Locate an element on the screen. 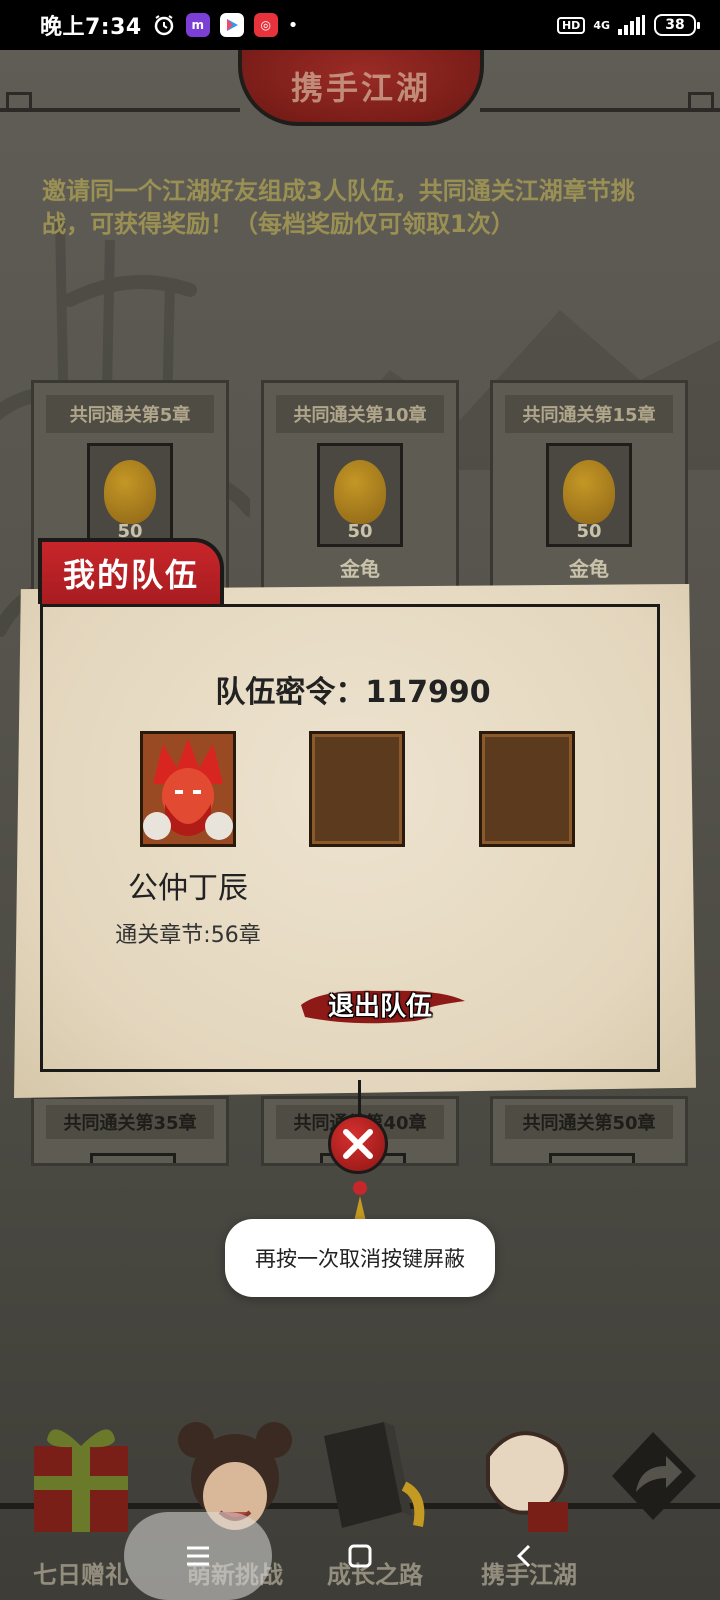  battery-level: 38 is located at coordinates (675, 25).